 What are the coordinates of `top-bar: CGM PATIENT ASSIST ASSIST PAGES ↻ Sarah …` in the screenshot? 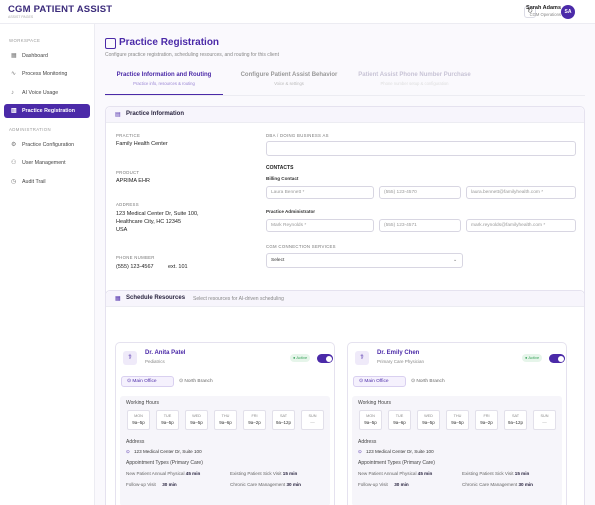 It's located at (297, 12).